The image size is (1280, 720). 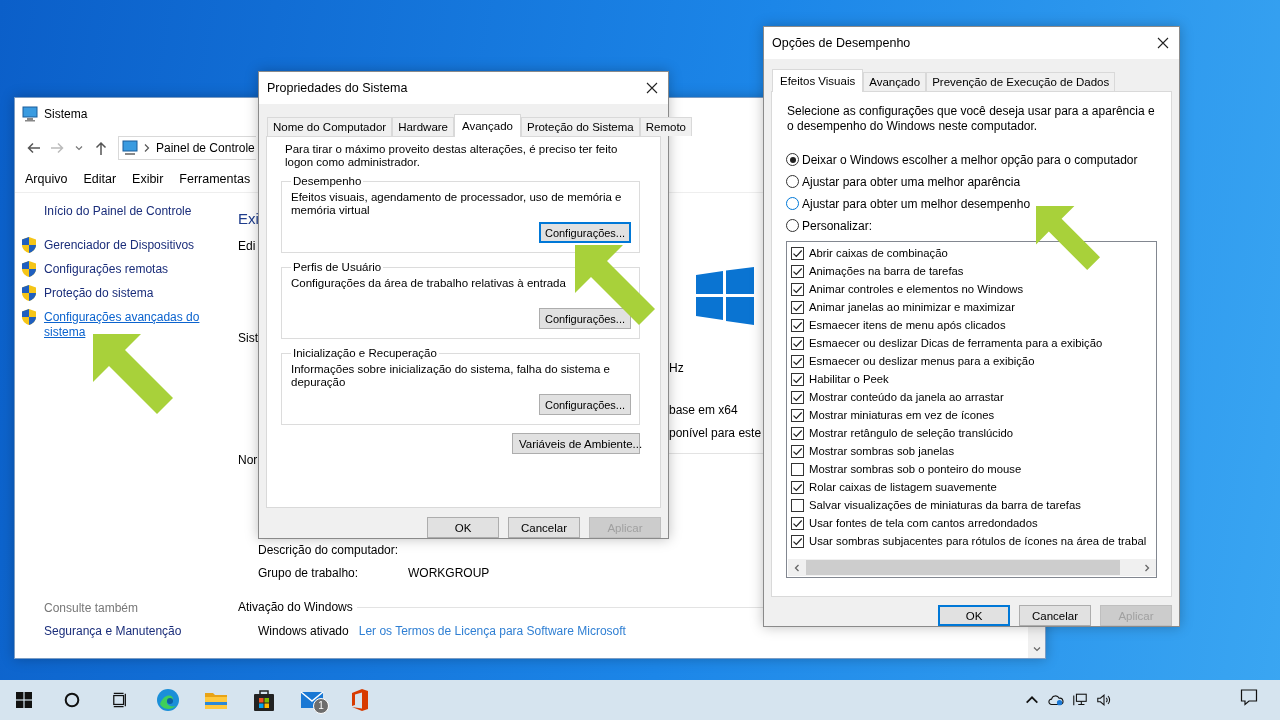 I want to click on menu-item: Arquivo, so click(x=46, y=179).